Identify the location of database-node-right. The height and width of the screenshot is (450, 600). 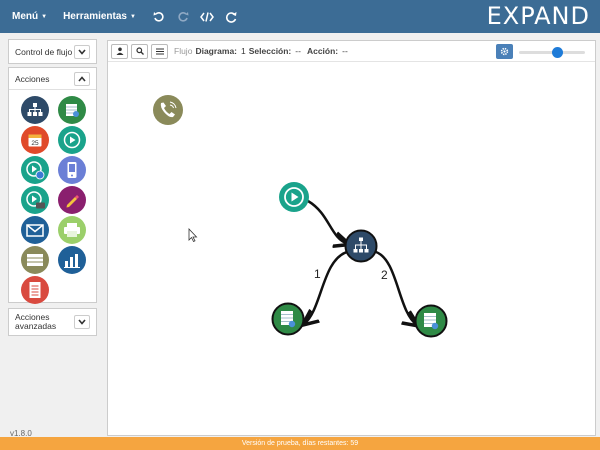
(431, 321).